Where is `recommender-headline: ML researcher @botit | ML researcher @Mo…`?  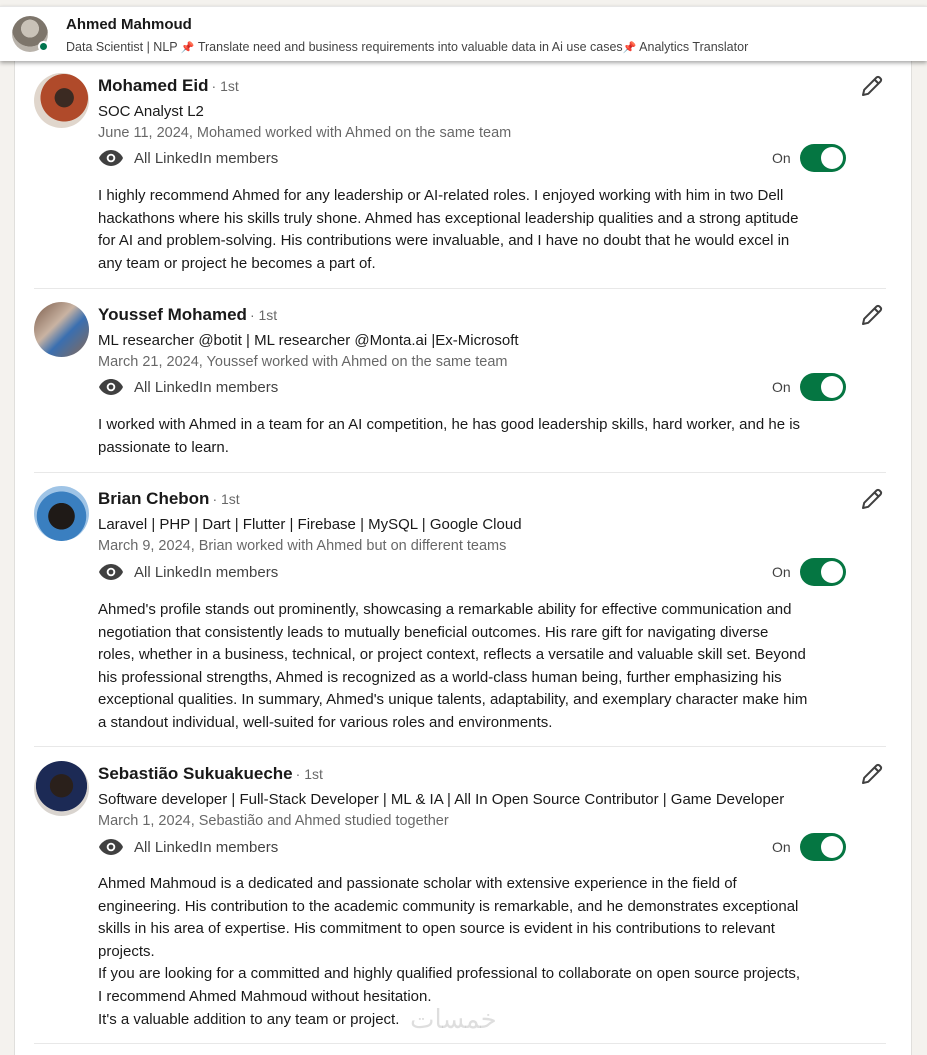
recommender-headline: ML researcher @botit | ML researcher @Mo… is located at coordinates (308, 340).